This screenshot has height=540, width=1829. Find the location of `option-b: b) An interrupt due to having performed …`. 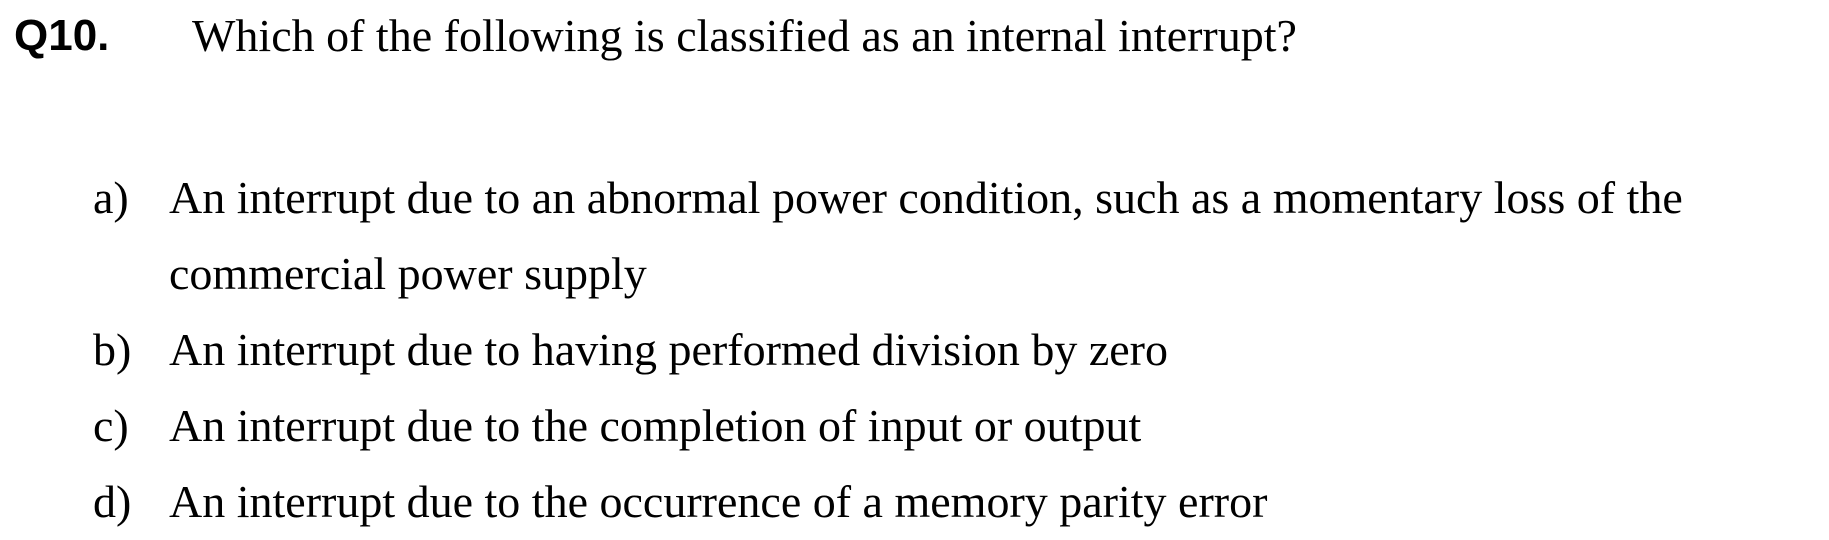

option-b: b) An interrupt due to having performed … is located at coordinates (958, 350).